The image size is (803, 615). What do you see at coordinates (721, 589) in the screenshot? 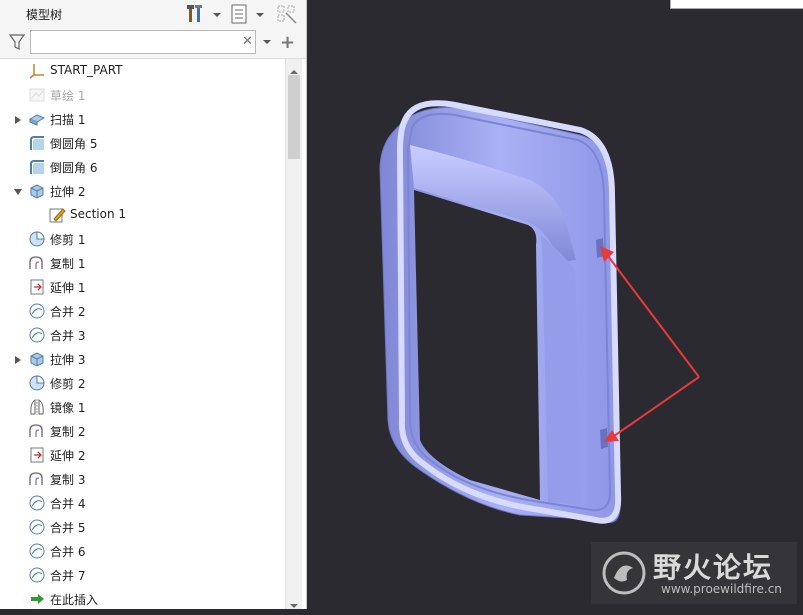
I see `watermark-url: www.proewildfire.cn` at bounding box center [721, 589].